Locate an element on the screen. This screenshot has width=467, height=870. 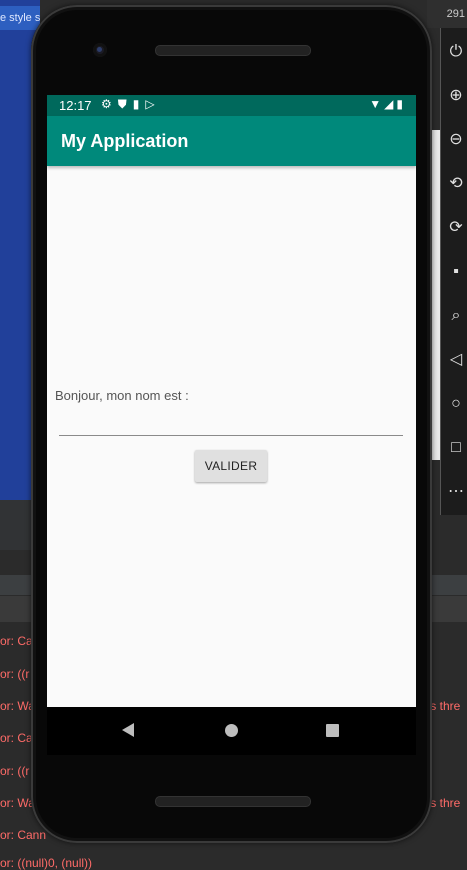
status-bar: 12:17 ⚙⛊▮▷ ▼◢▮ is located at coordinates (231, 105).